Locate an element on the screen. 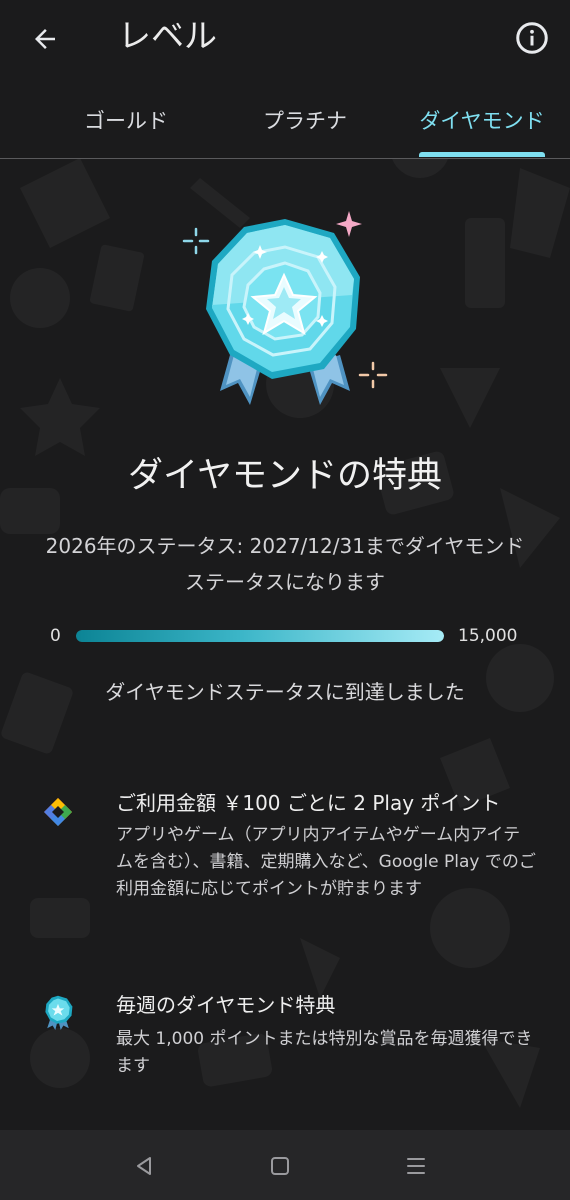 This screenshot has width=570, height=1200. nav-recents-lines-icon is located at coordinates (416, 1166).